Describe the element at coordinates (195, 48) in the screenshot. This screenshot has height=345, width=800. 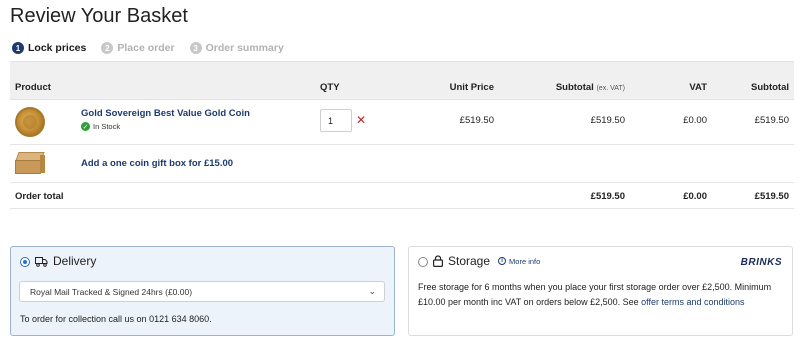
I see `step-number: 3` at that location.